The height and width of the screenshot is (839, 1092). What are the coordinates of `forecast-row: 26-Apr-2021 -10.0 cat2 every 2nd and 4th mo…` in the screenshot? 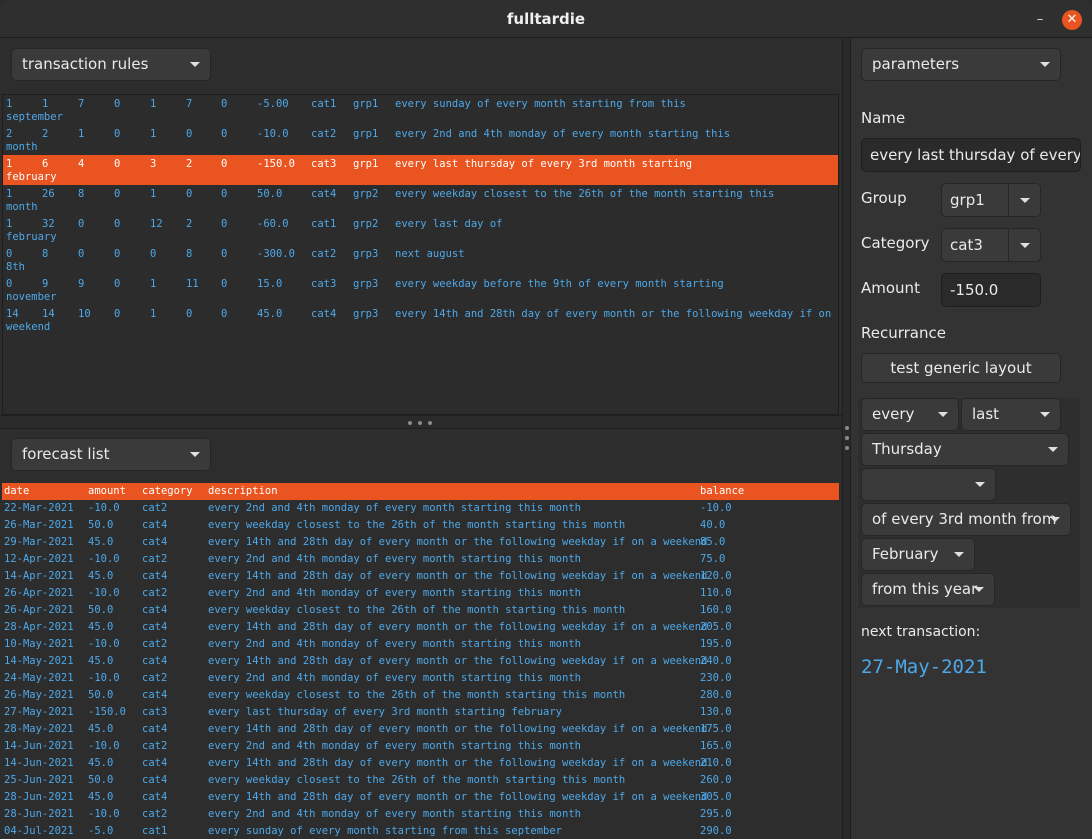 It's located at (420, 593).